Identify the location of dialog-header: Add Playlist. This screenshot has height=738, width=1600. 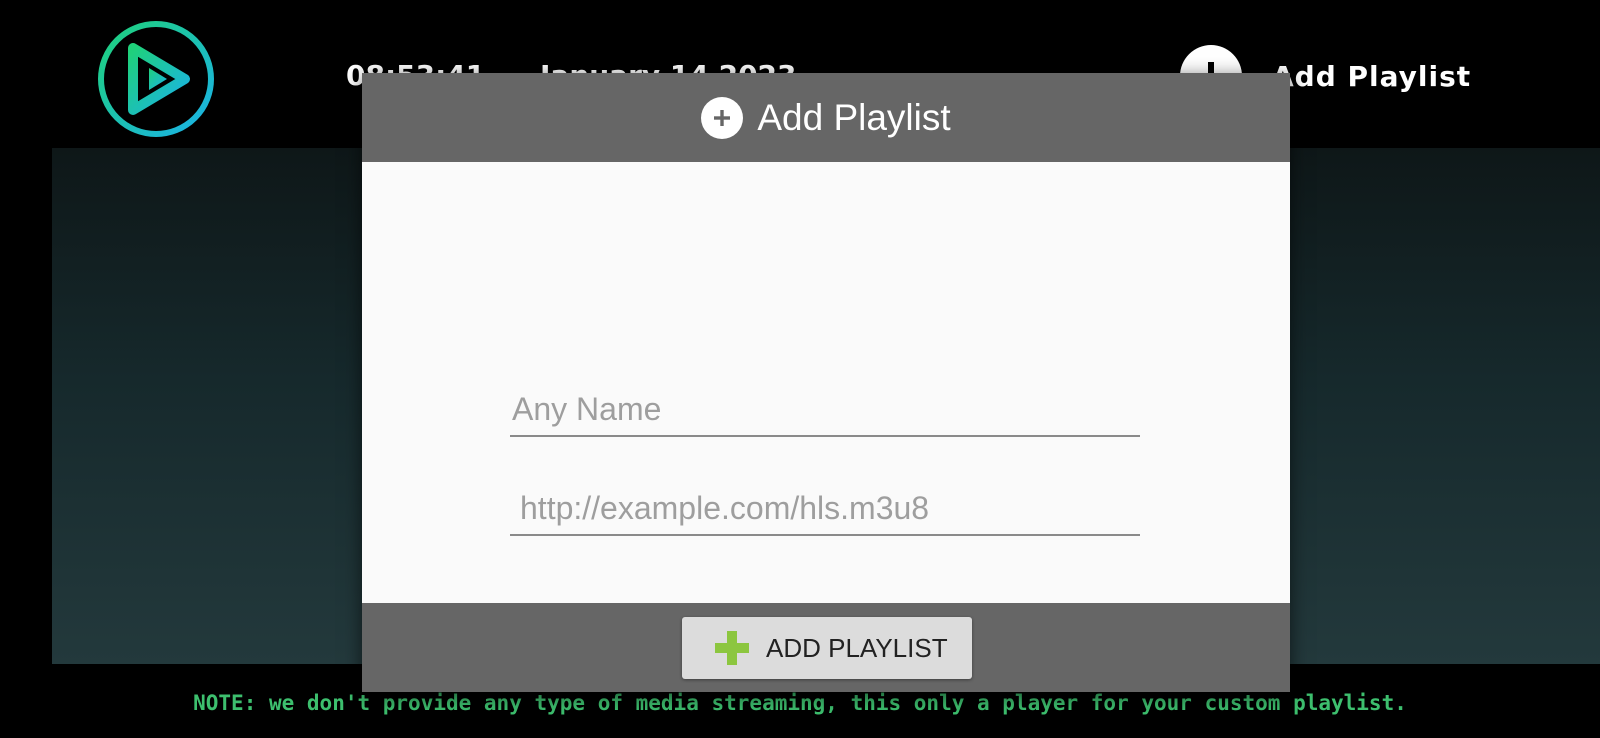
(826, 117).